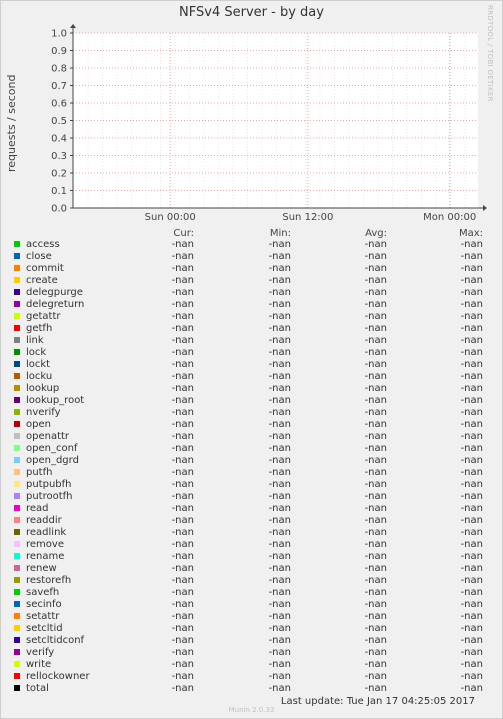 The width and height of the screenshot is (503, 719). Describe the element at coordinates (59, 139) in the screenshot. I see `y-tick-label: 0.4` at that location.